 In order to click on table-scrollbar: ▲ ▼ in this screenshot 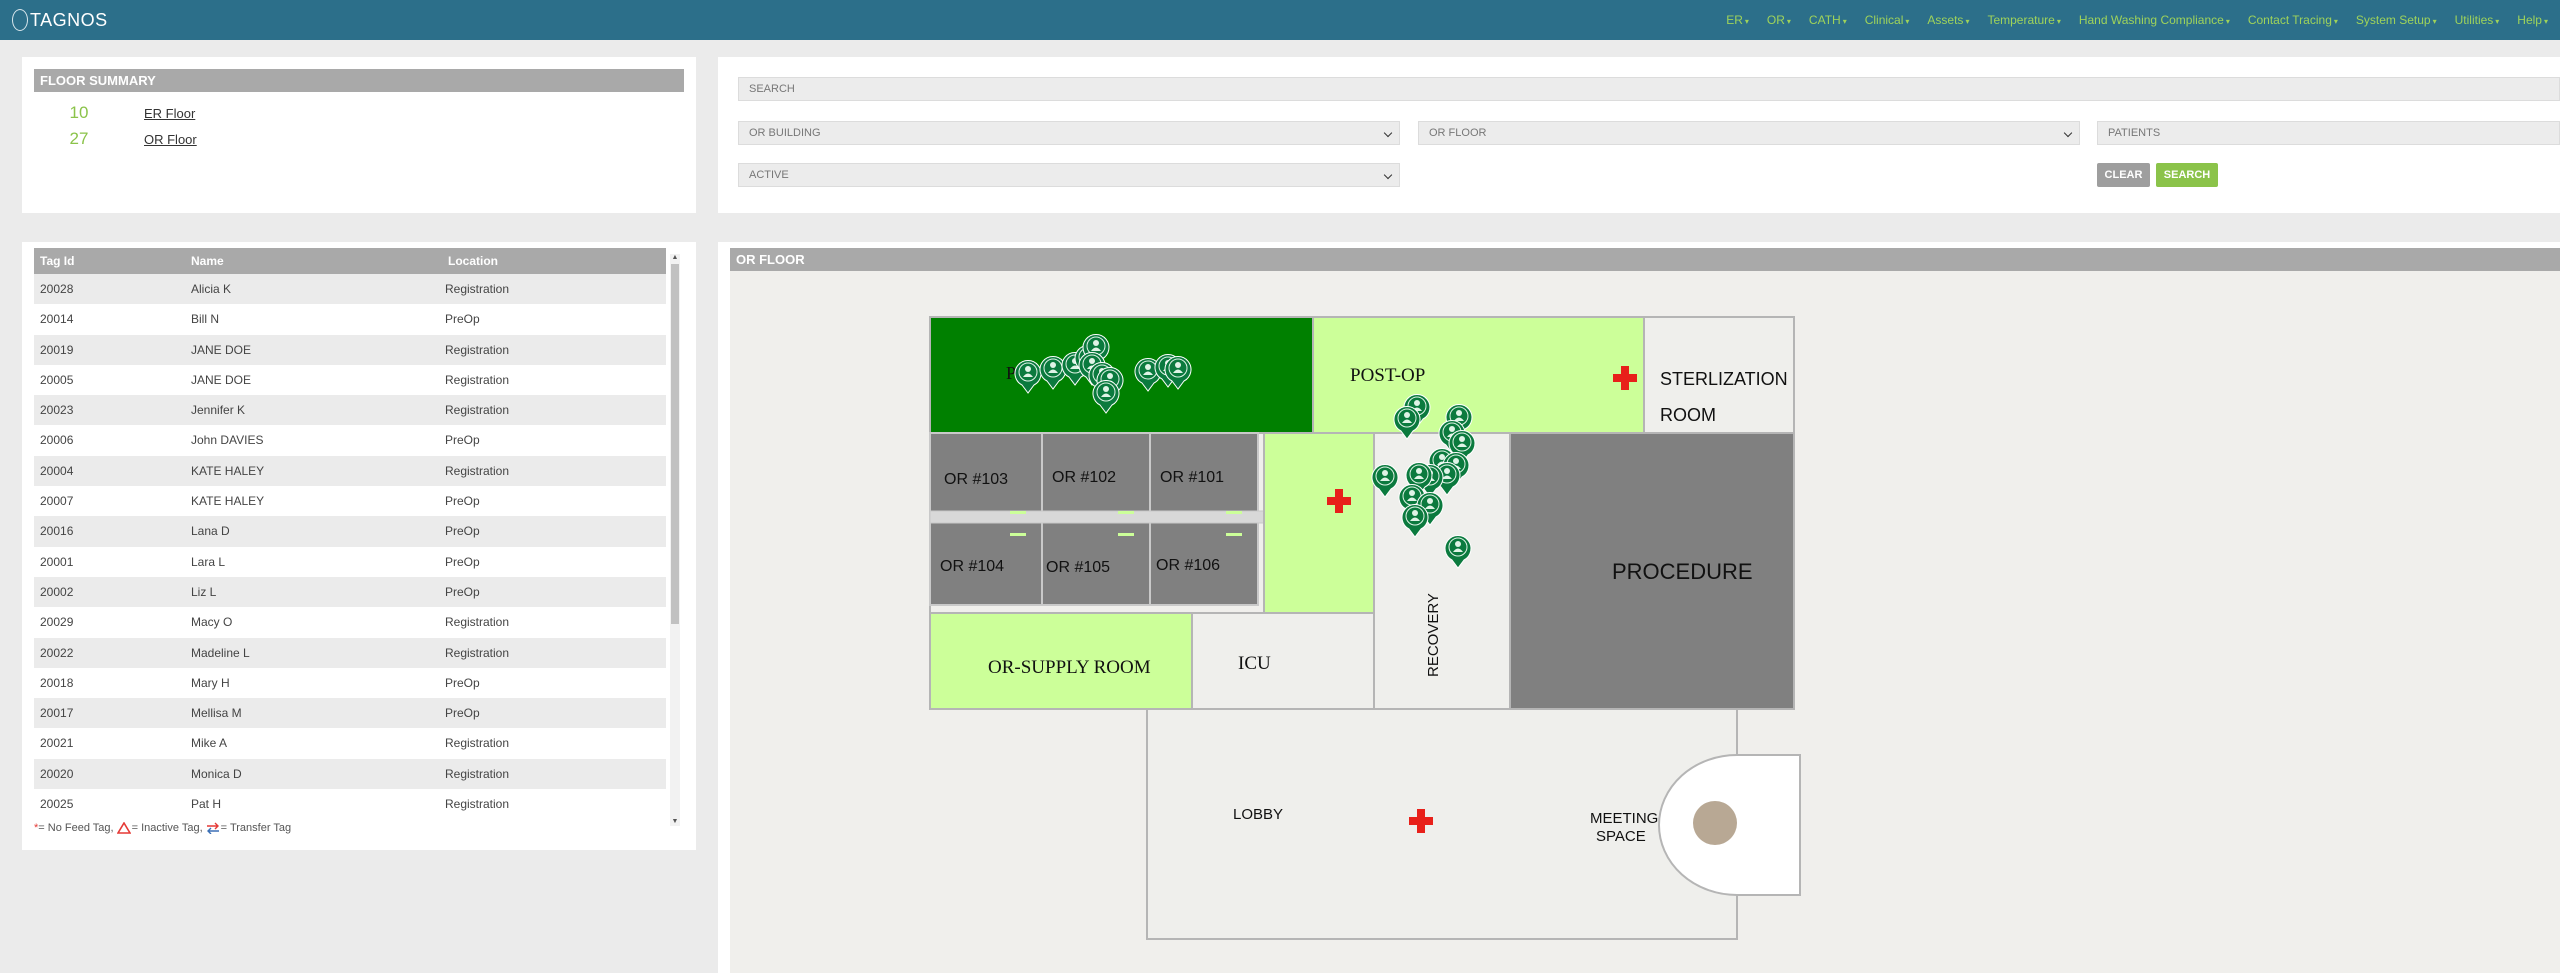, I will do `click(675, 540)`.